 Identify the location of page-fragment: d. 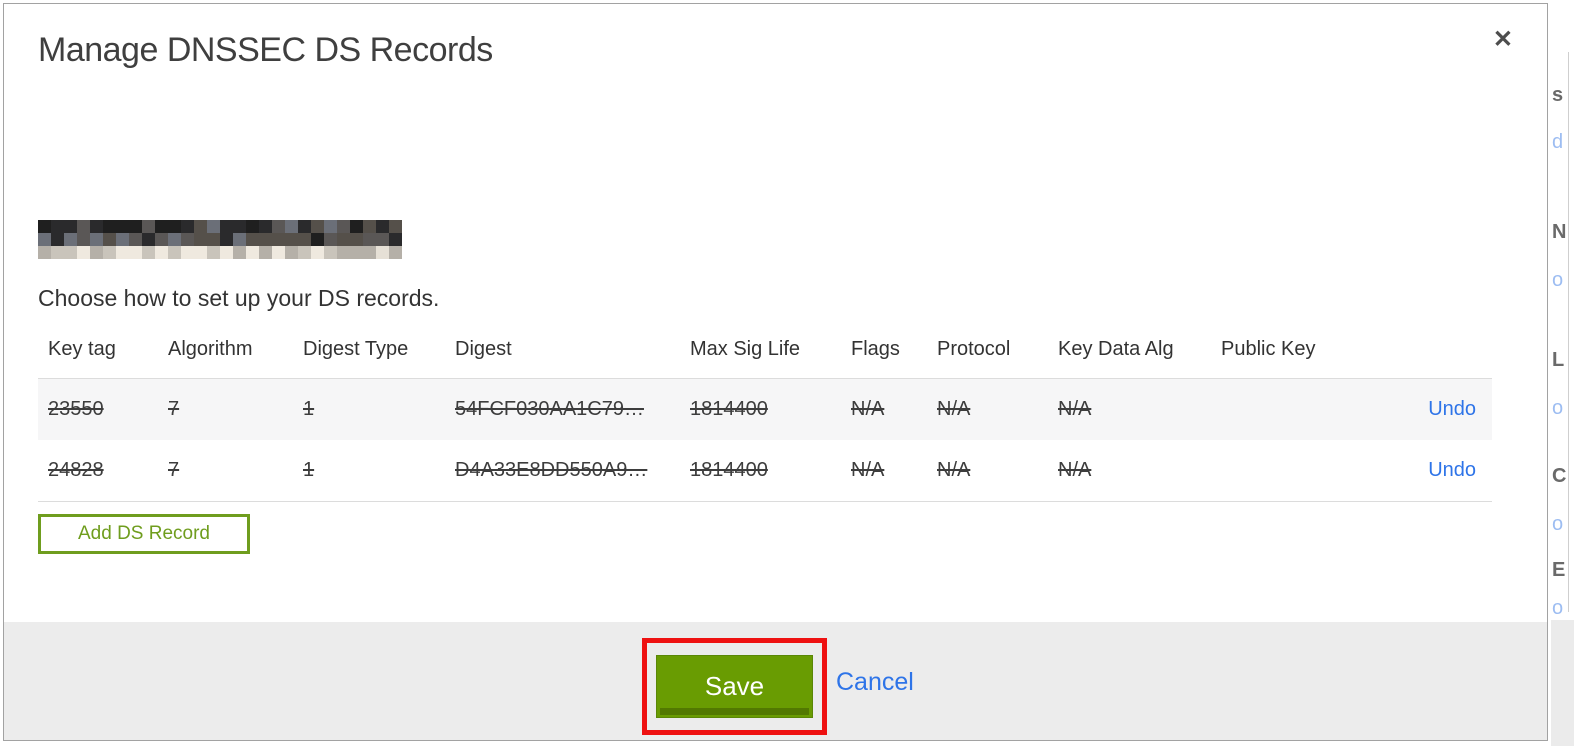
(1558, 142).